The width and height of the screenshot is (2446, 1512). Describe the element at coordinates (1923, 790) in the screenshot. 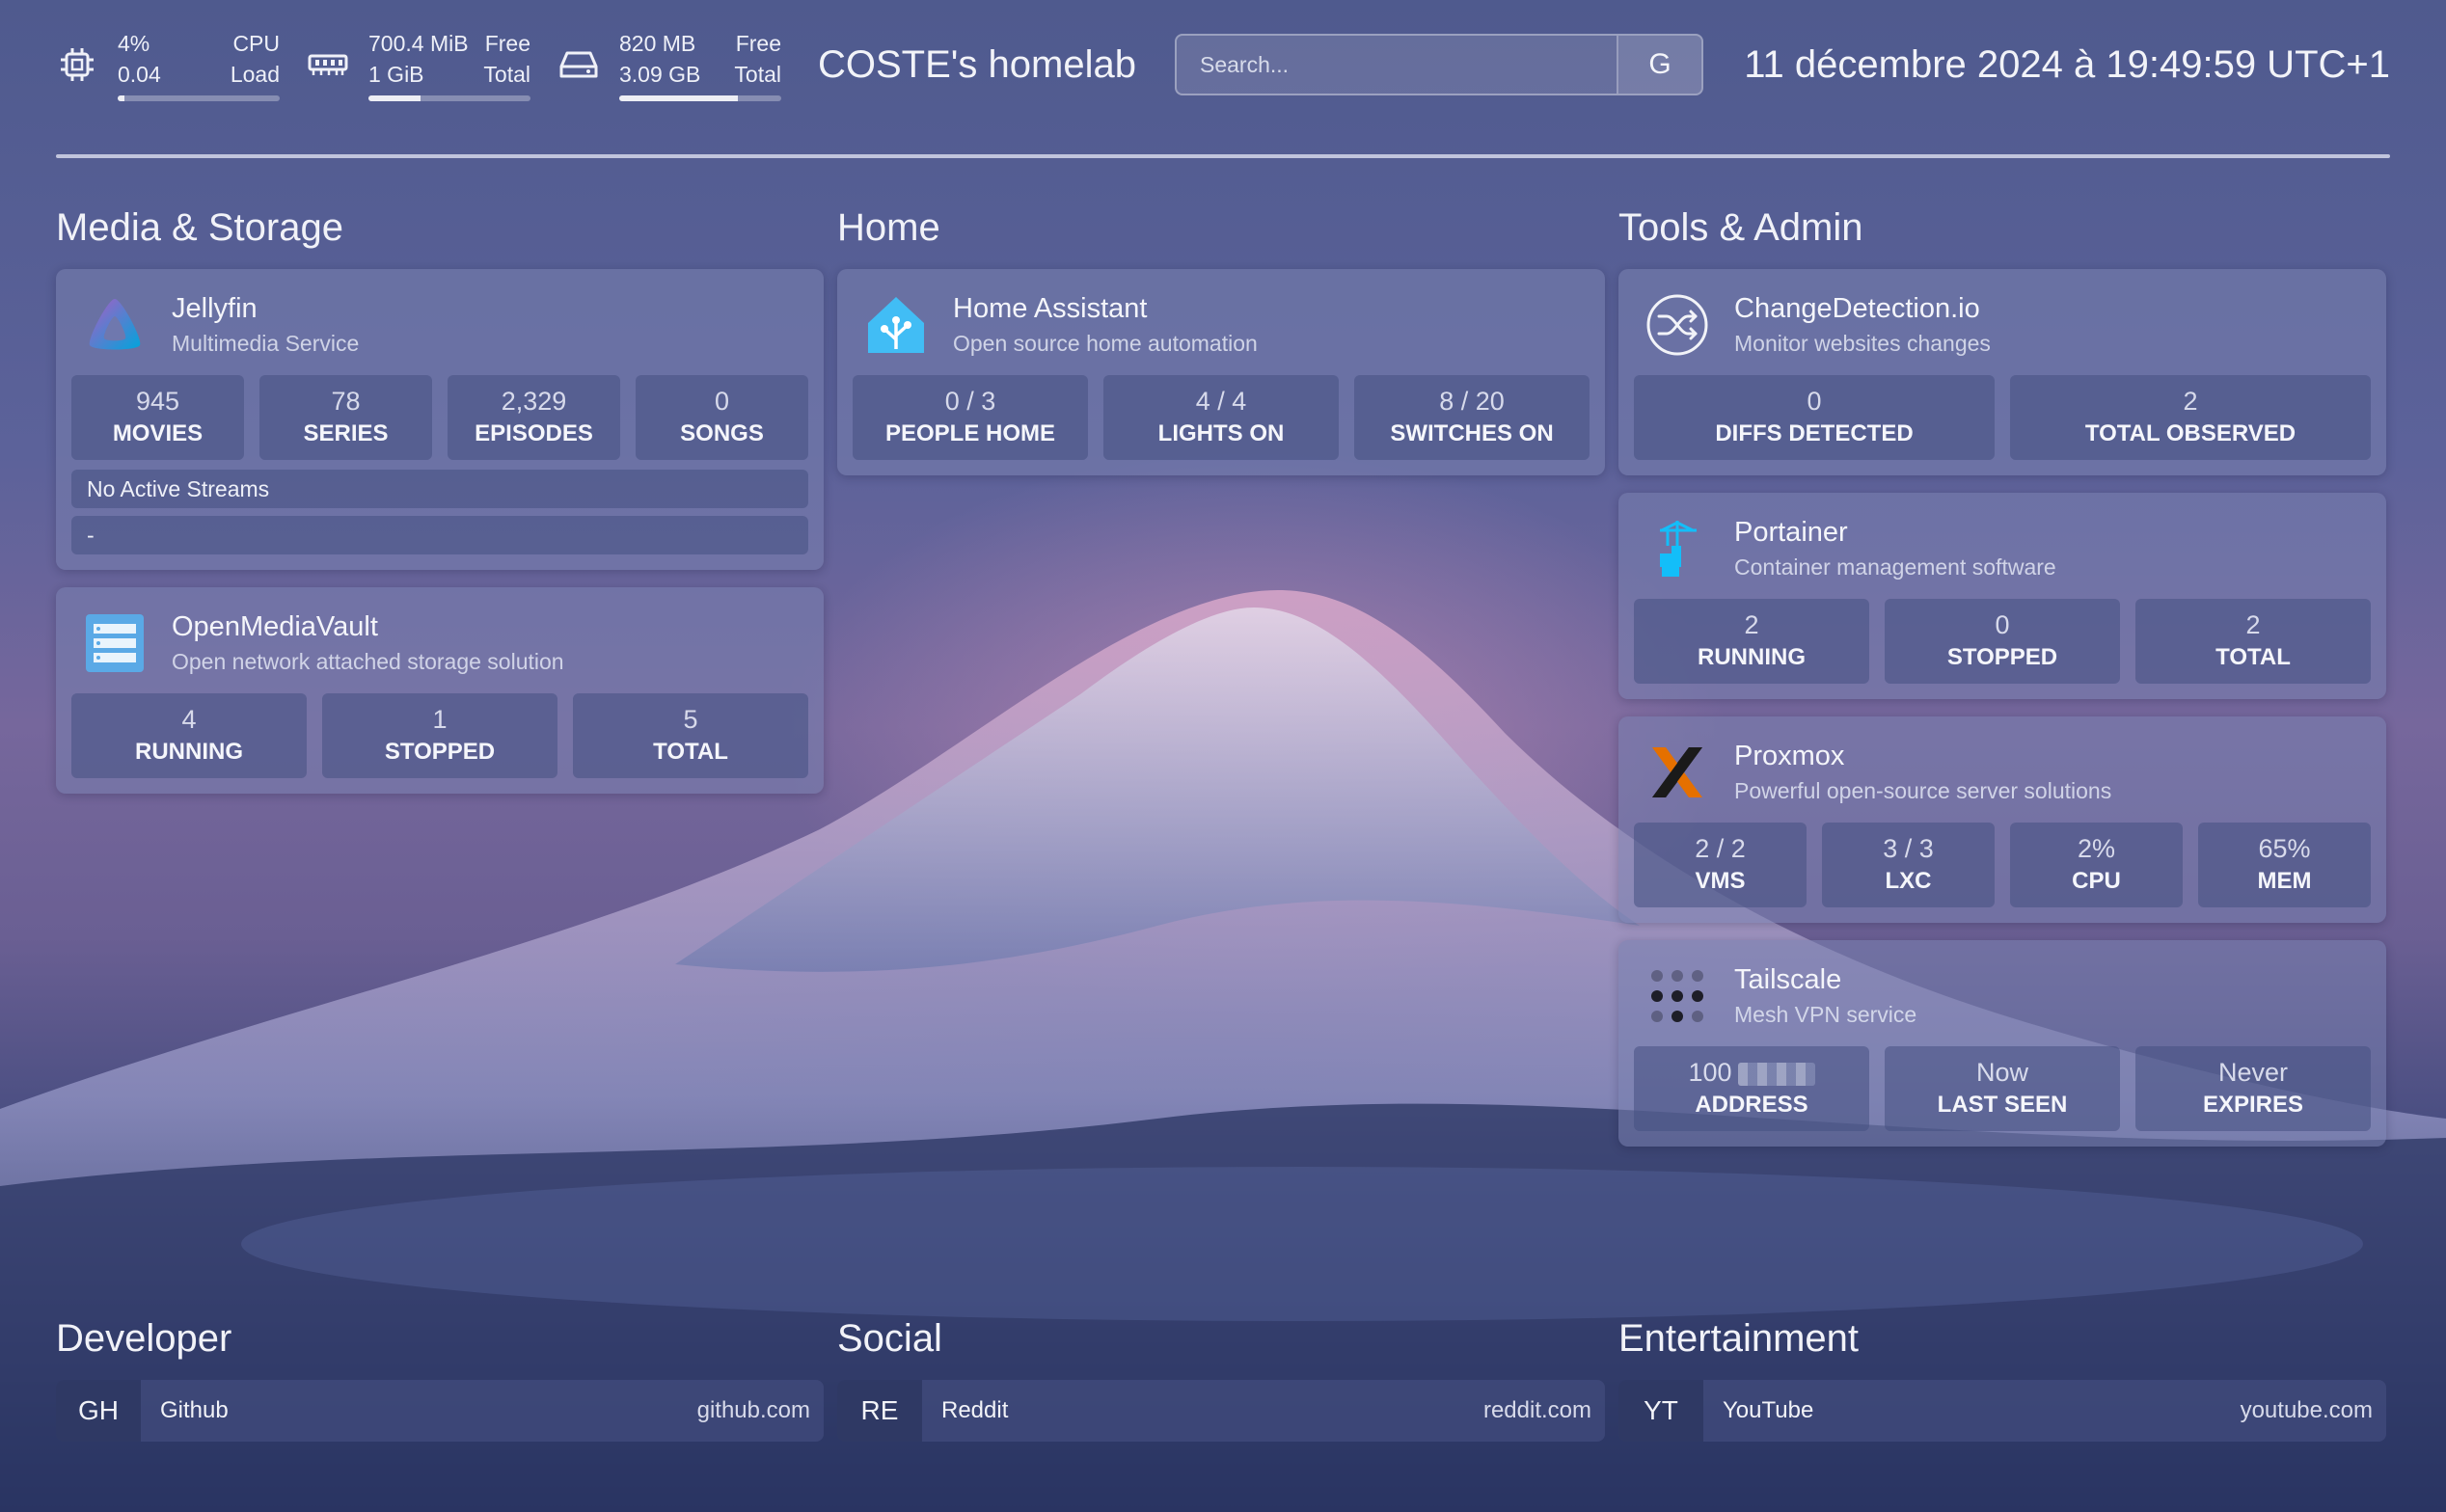

I see `service-description: Powerful open-source server solutions` at that location.